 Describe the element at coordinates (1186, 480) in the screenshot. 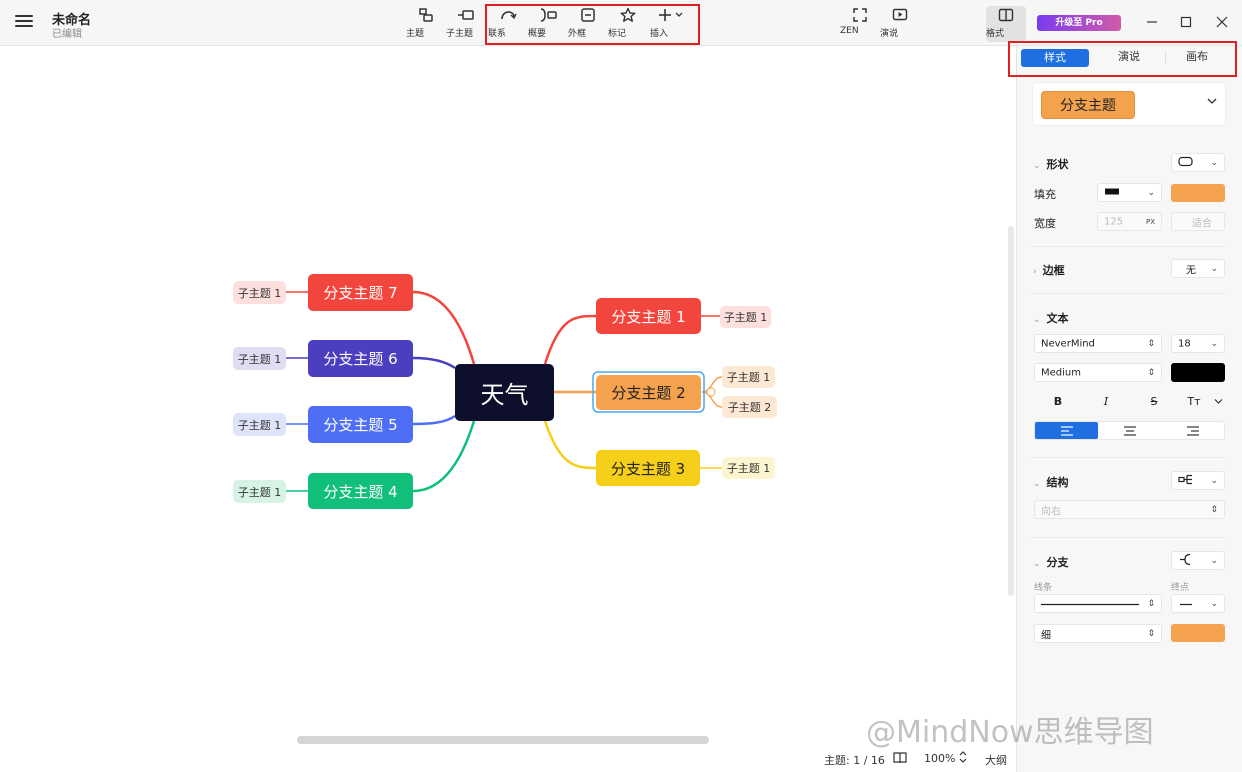

I see `structure-right-icon` at that location.